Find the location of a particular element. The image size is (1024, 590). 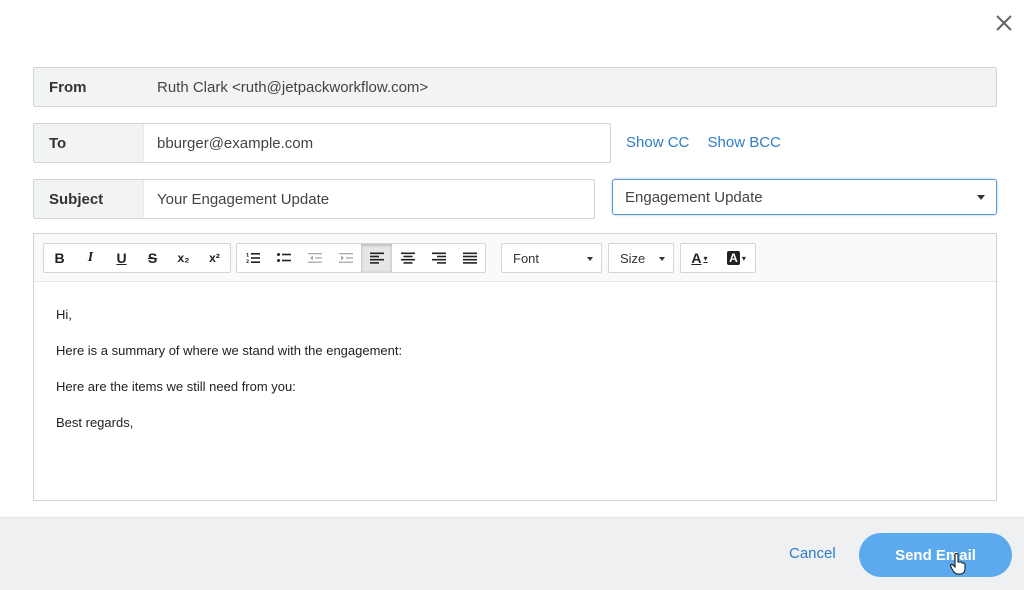

body-line: Hi, is located at coordinates (64, 314).